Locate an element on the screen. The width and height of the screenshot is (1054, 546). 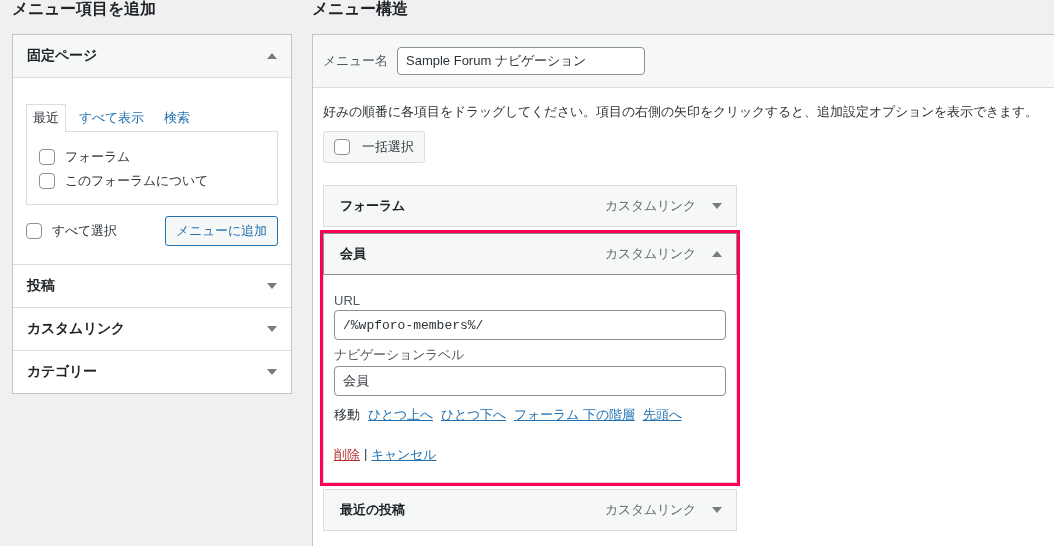
menu-item-bar: 会員 カスタムリンク is located at coordinates (530, 254).